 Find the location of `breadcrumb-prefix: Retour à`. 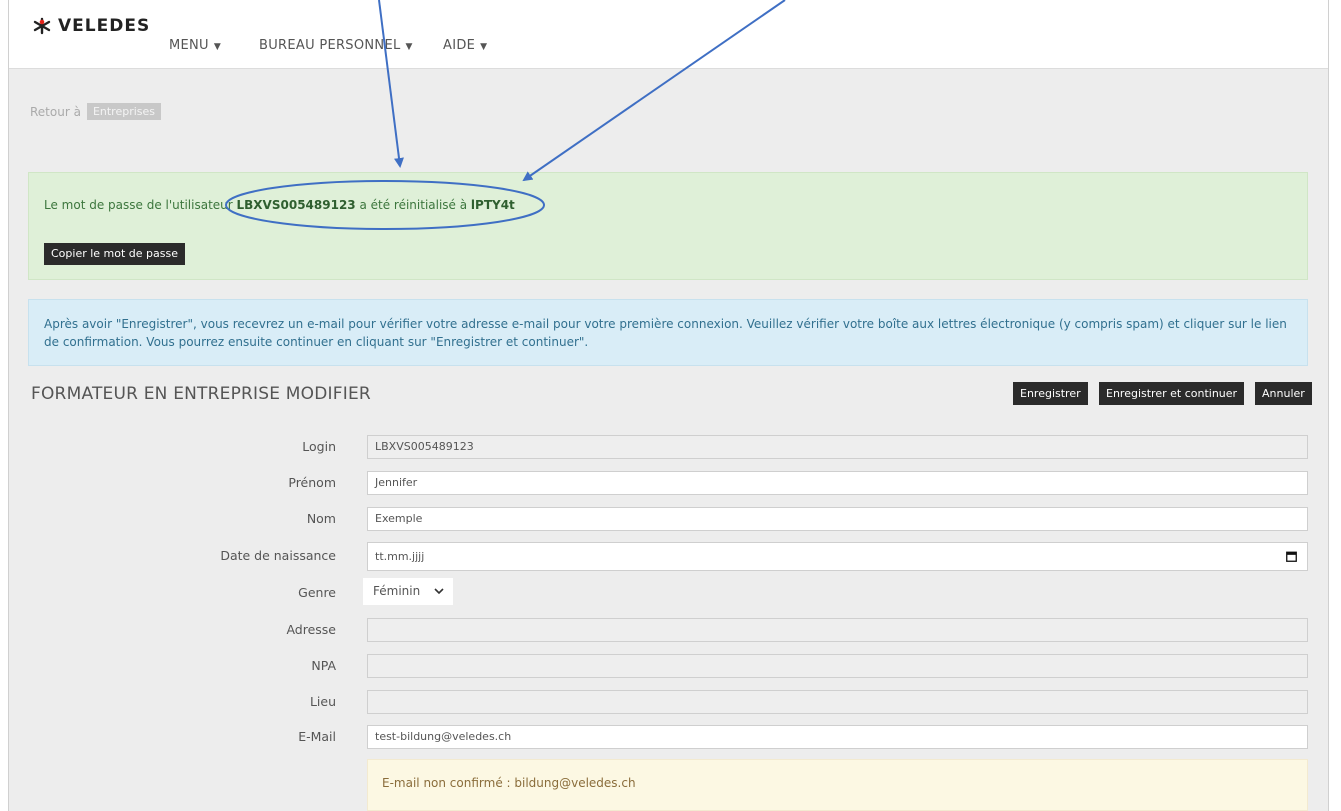

breadcrumb-prefix: Retour à is located at coordinates (55, 111).